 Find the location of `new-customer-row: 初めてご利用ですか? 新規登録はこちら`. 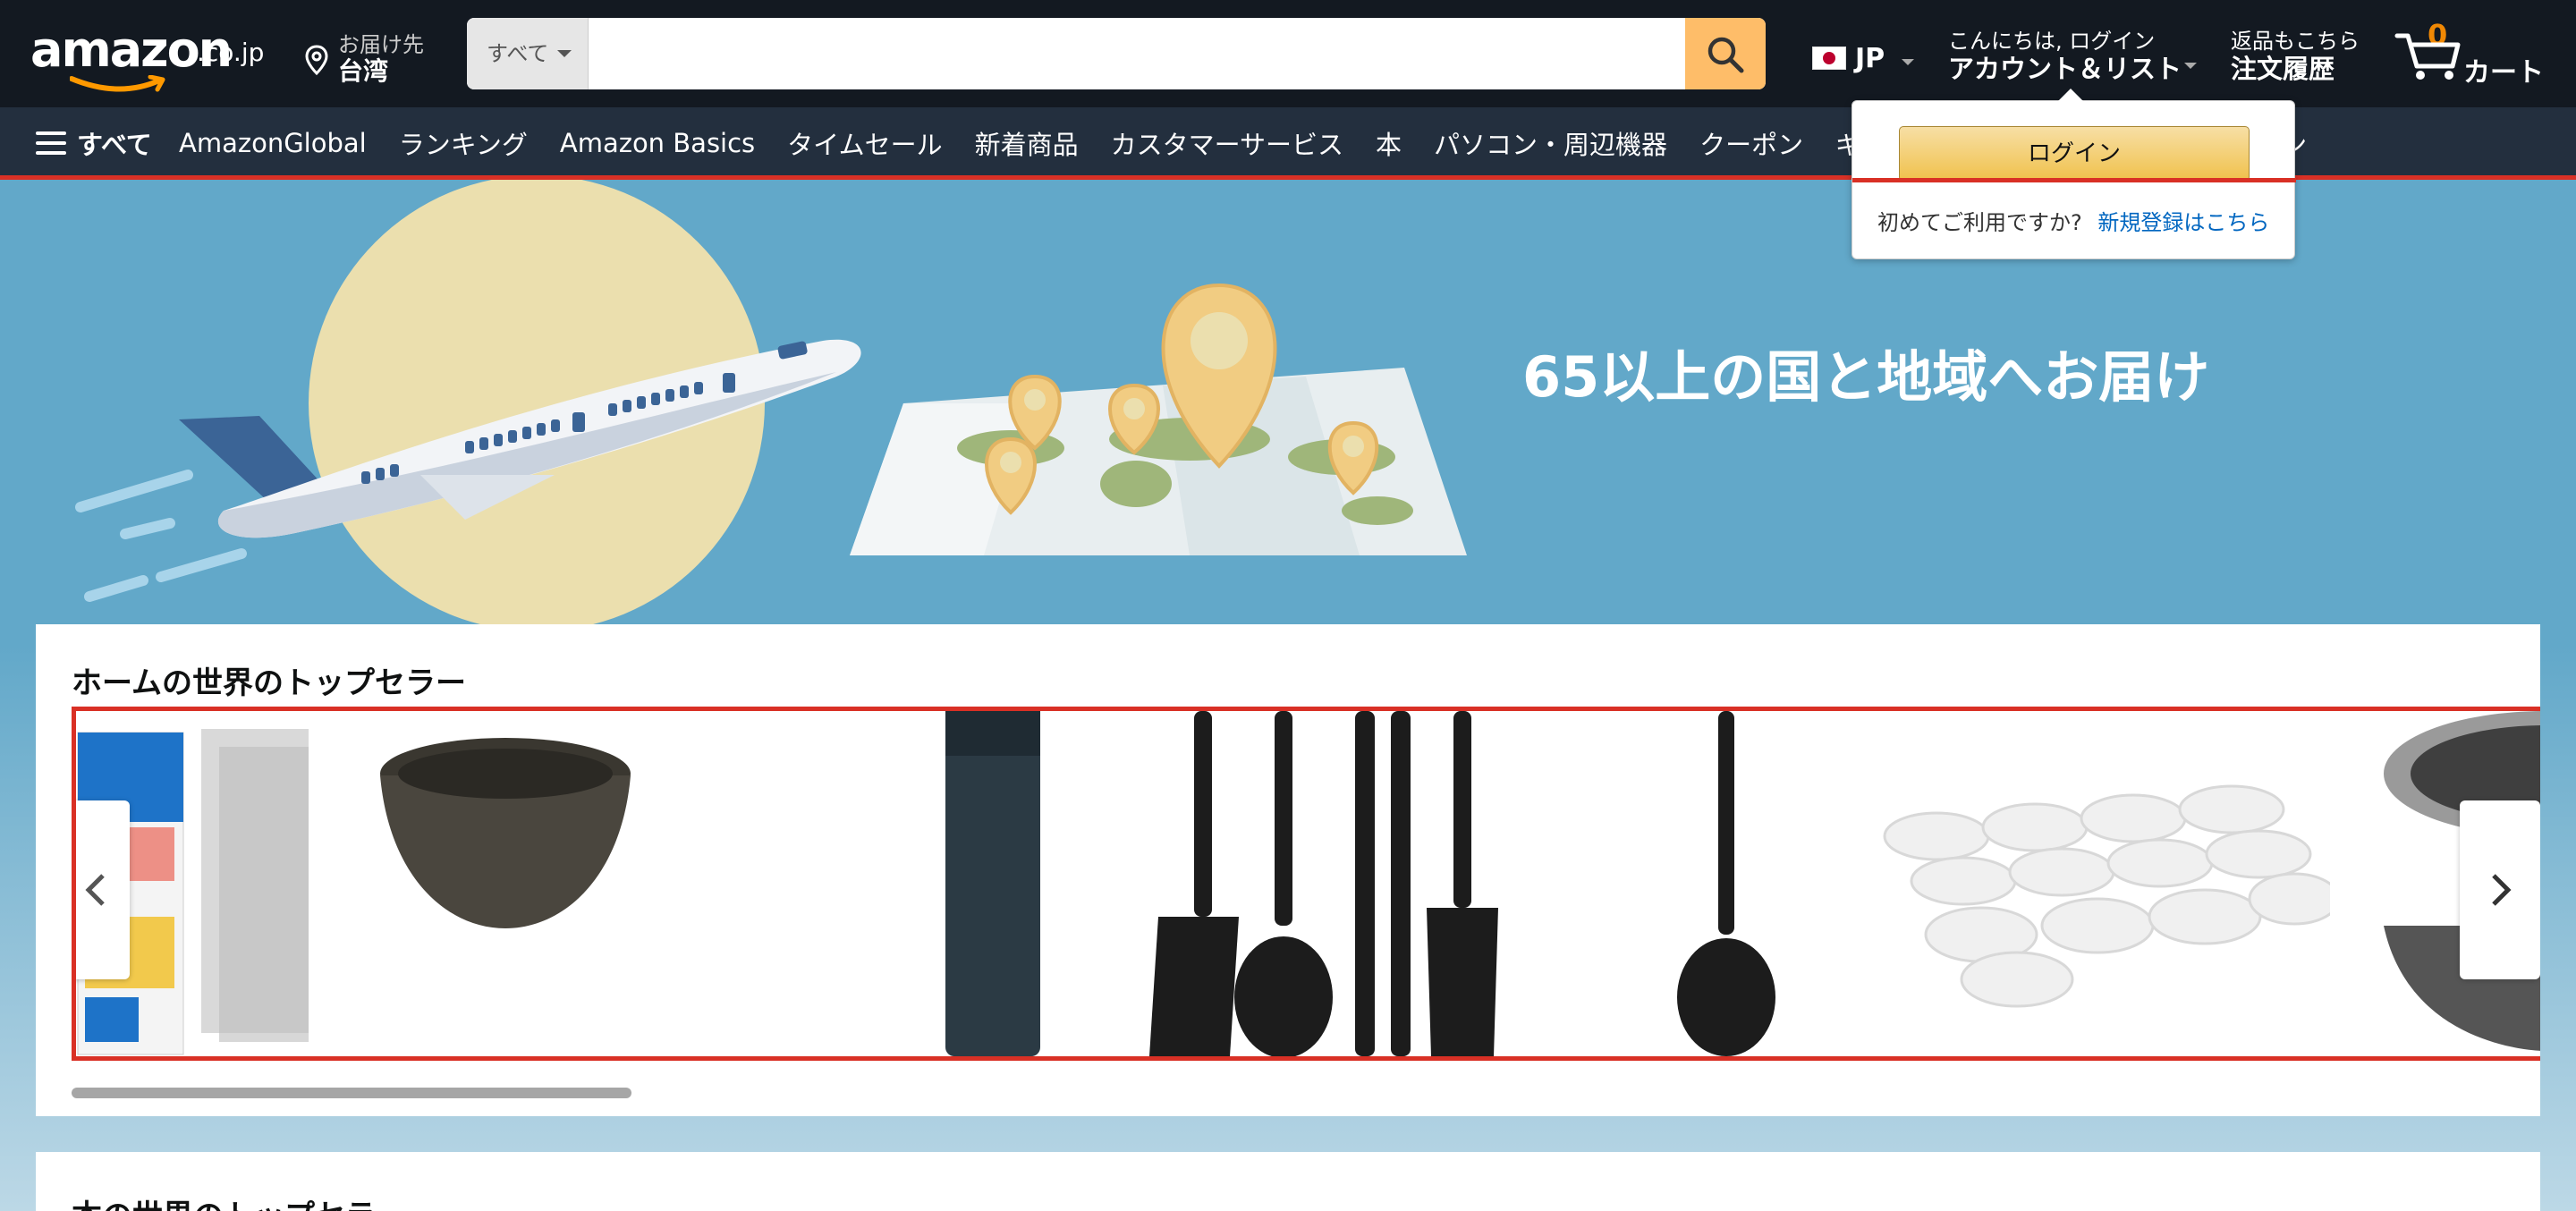

new-customer-row: 初めてご利用ですか? 新規登録はこちら is located at coordinates (2073, 220).